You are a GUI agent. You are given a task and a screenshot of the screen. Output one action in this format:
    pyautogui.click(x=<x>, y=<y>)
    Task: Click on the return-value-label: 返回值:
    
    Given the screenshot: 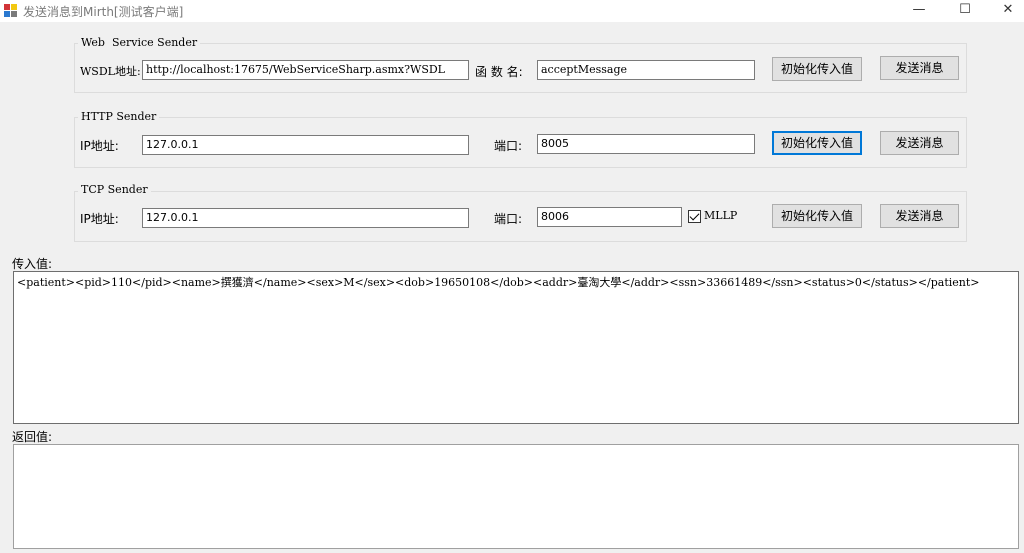 What is the action you would take?
    pyautogui.click(x=32, y=437)
    